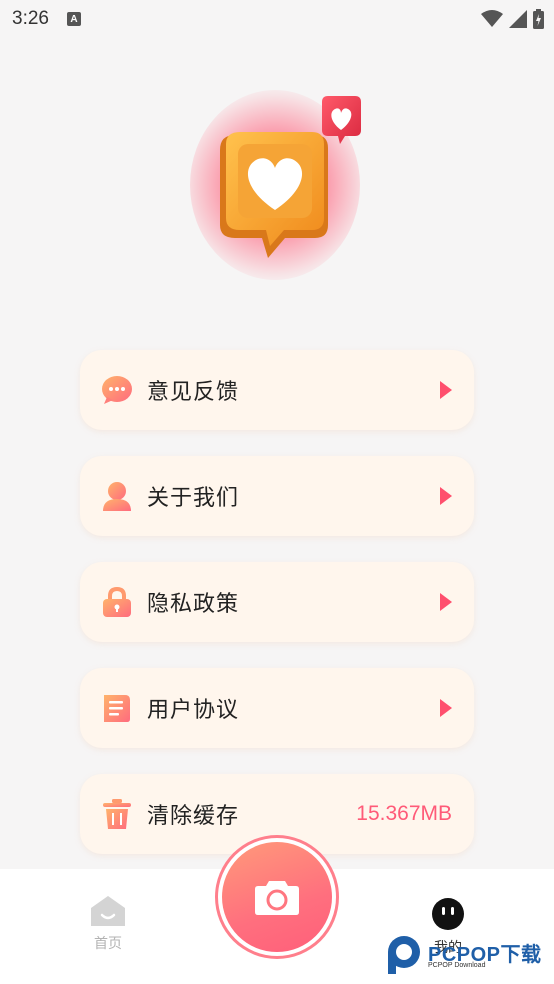  I want to click on status-icons, so click(512, 19).